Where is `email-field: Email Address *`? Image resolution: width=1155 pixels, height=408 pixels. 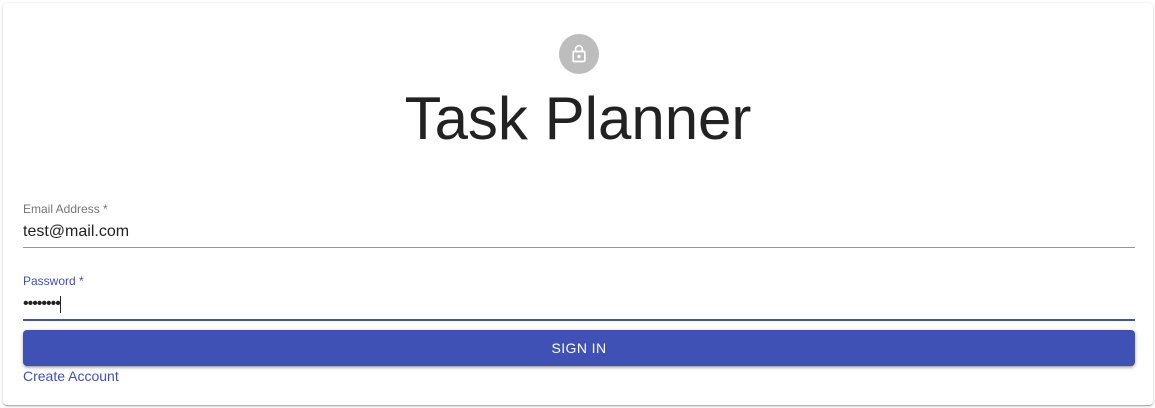 email-field: Email Address * is located at coordinates (579, 225).